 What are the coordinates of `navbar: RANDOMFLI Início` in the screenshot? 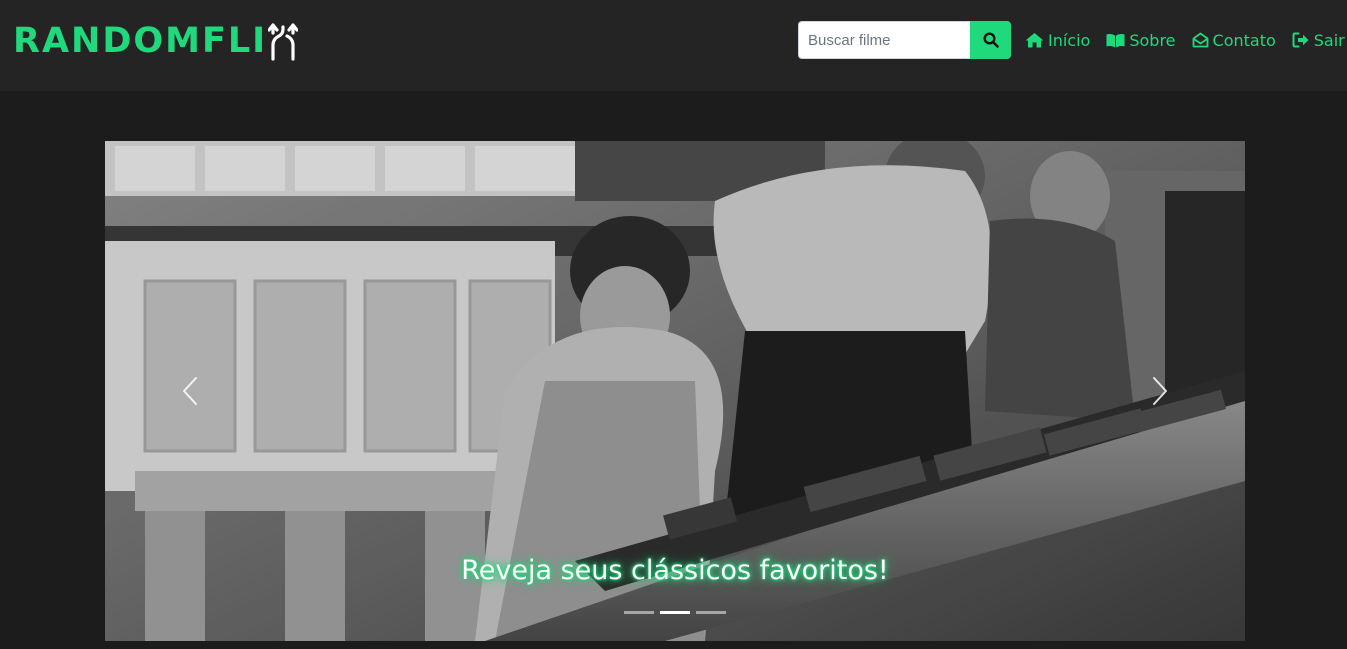 It's located at (673, 45).